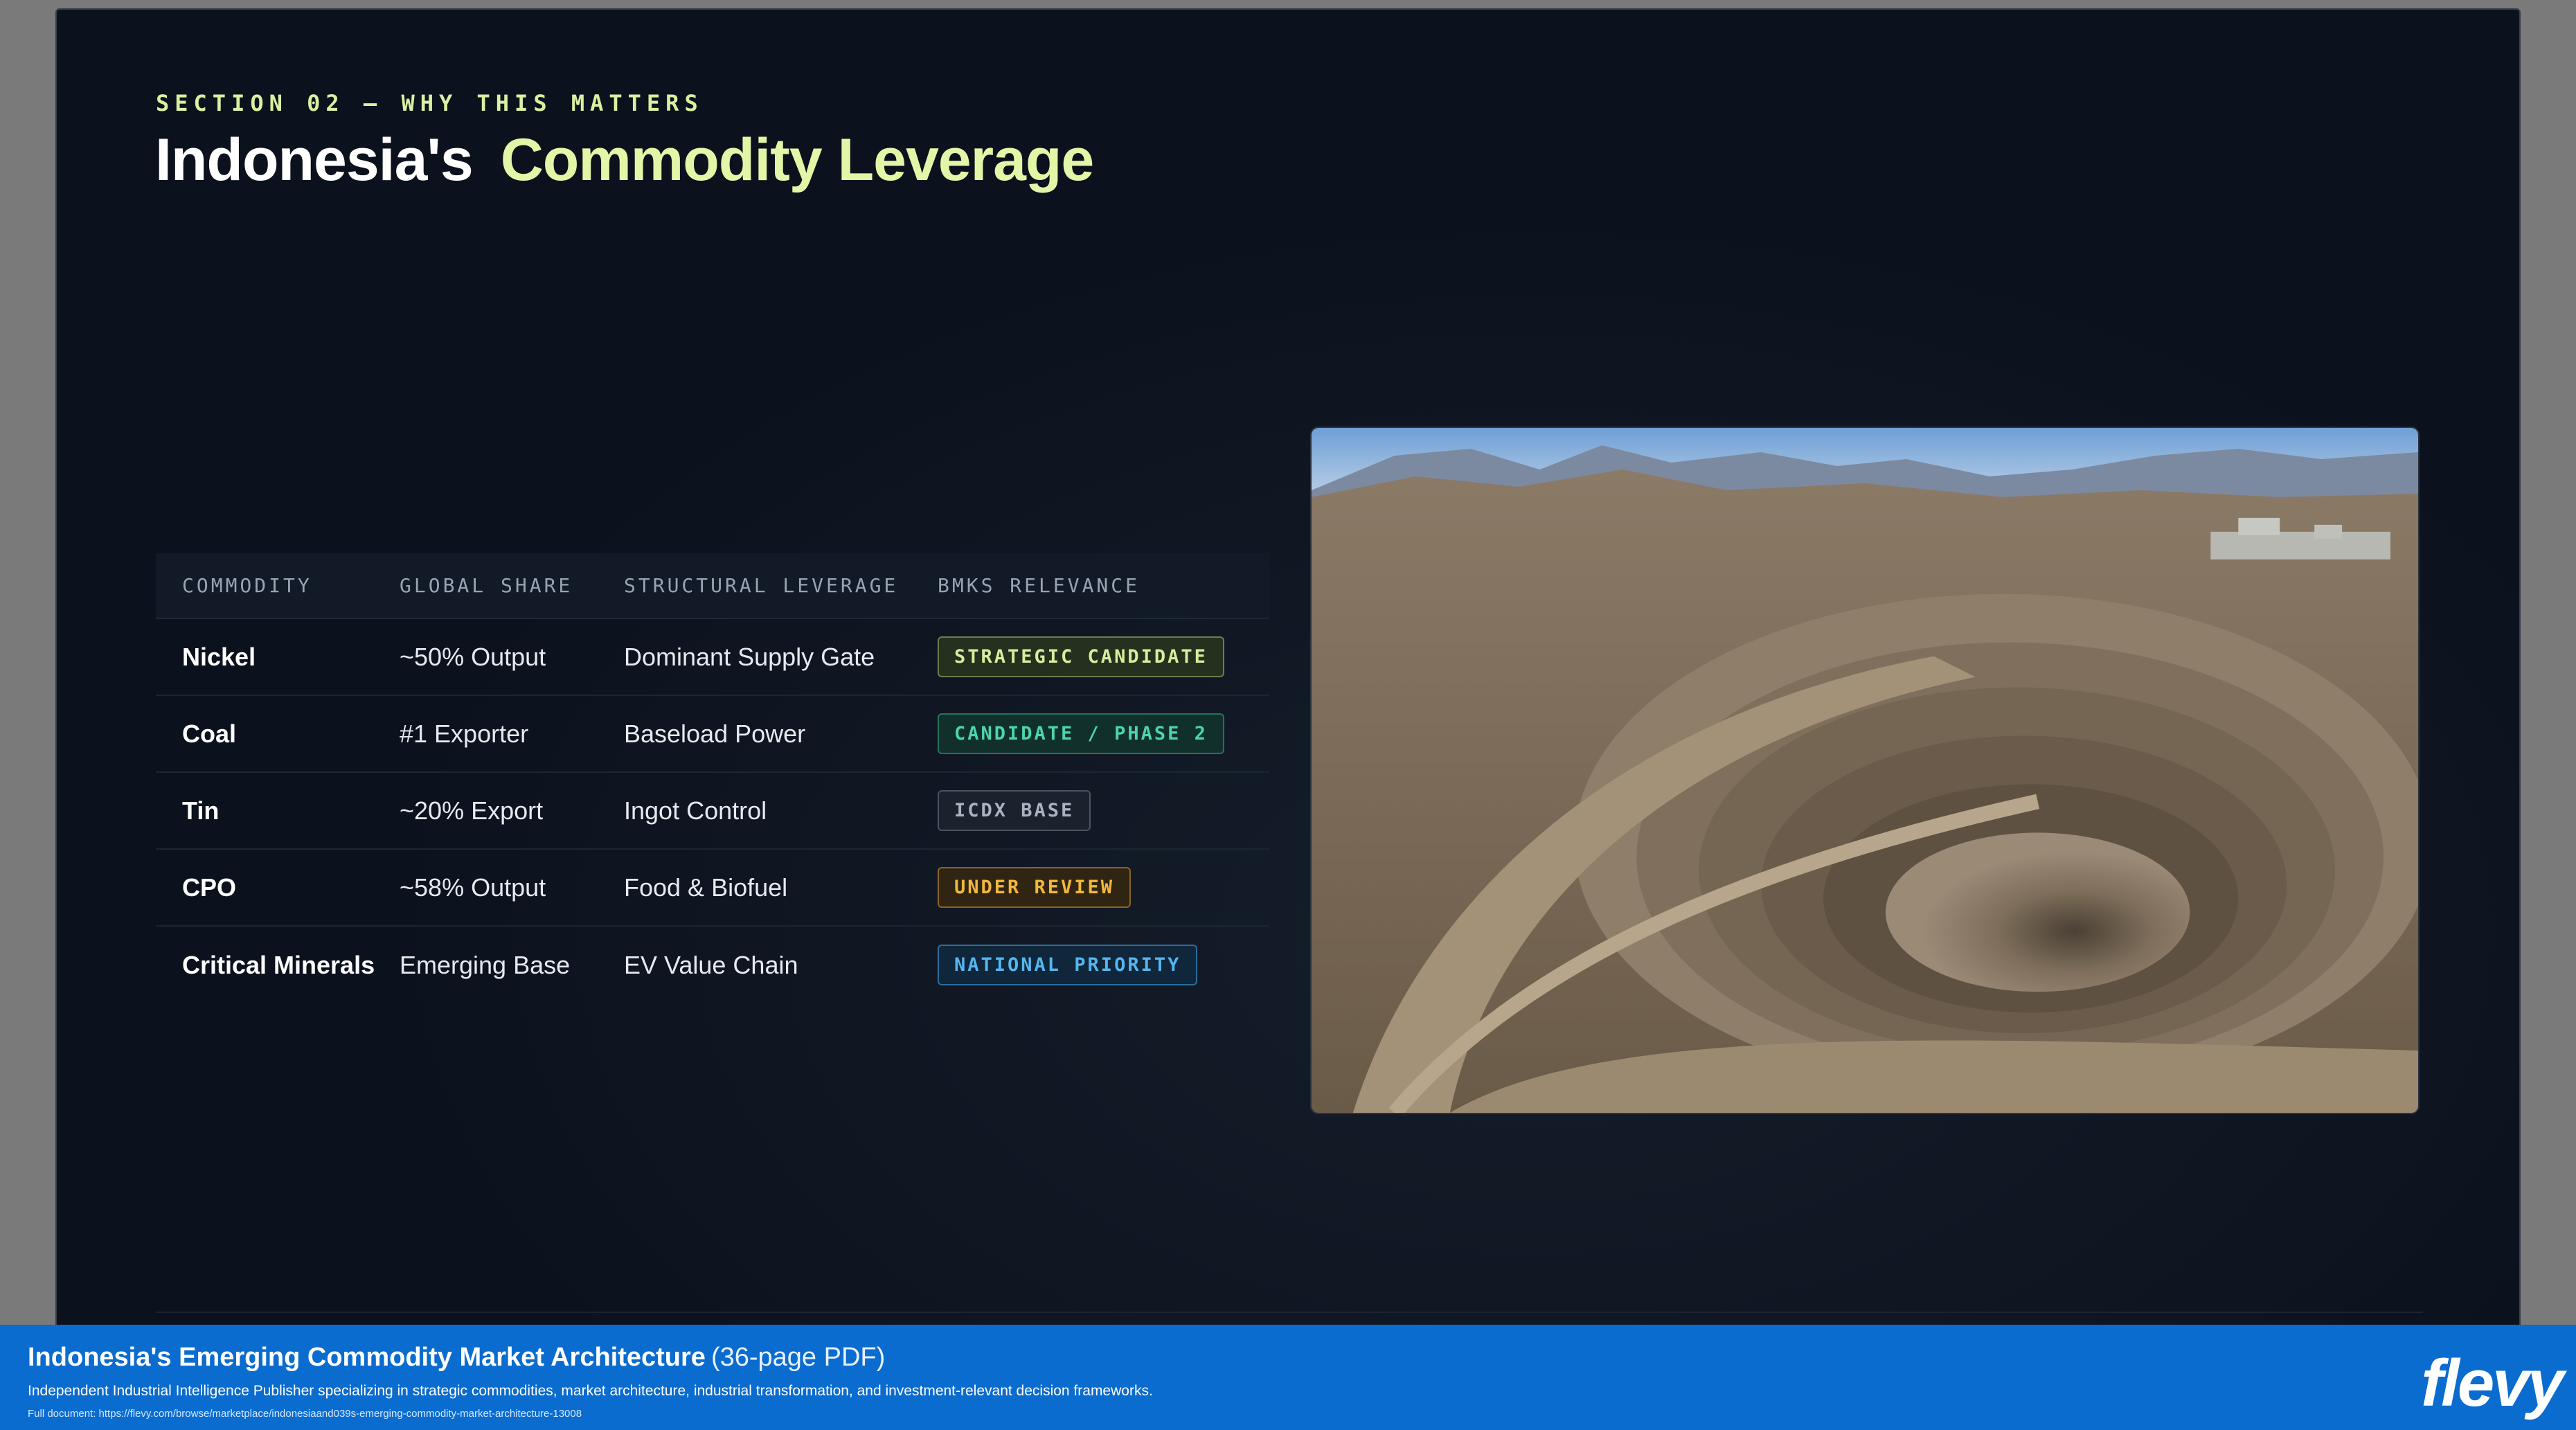 Image resolution: width=2576 pixels, height=1430 pixels. What do you see at coordinates (247, 585) in the screenshot?
I see `header-commodity: COMMODITY` at bounding box center [247, 585].